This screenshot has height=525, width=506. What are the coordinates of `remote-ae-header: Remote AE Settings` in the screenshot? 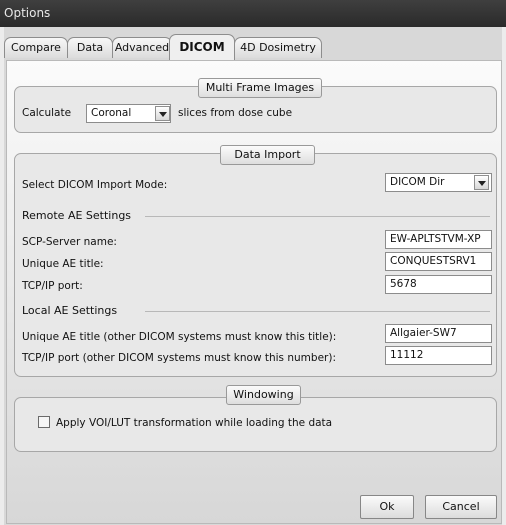 It's located at (77, 215).